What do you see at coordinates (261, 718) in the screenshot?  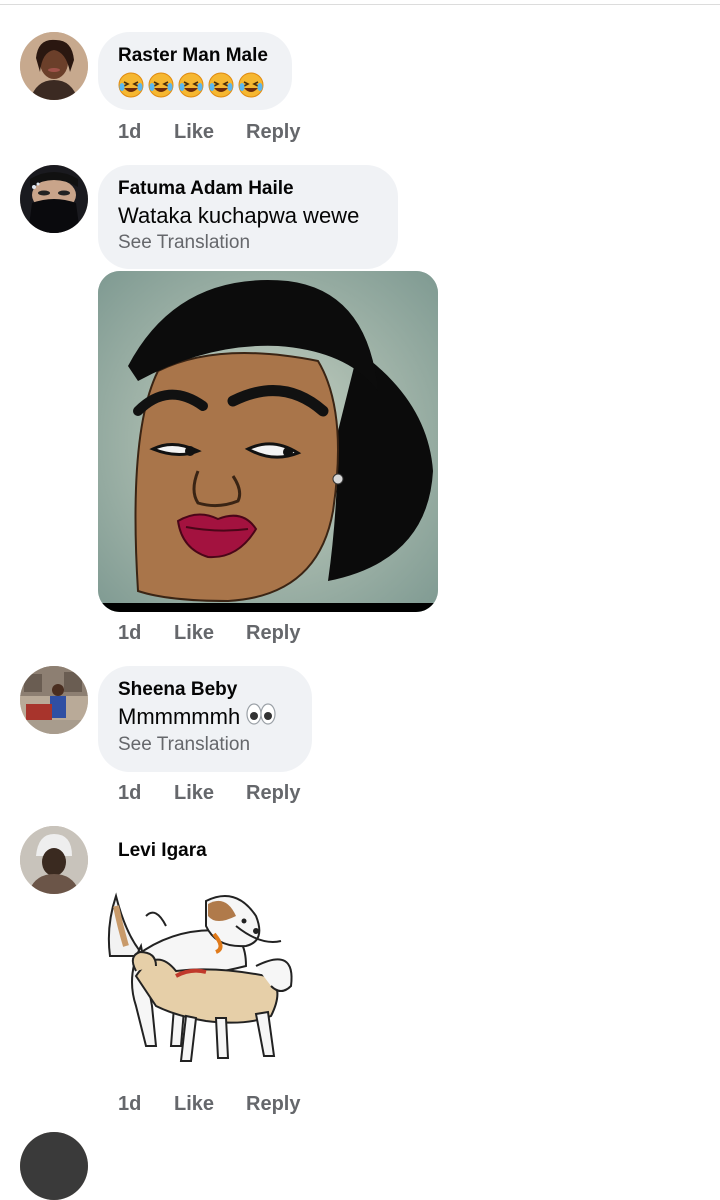 I see `eyes-emoji-icon` at bounding box center [261, 718].